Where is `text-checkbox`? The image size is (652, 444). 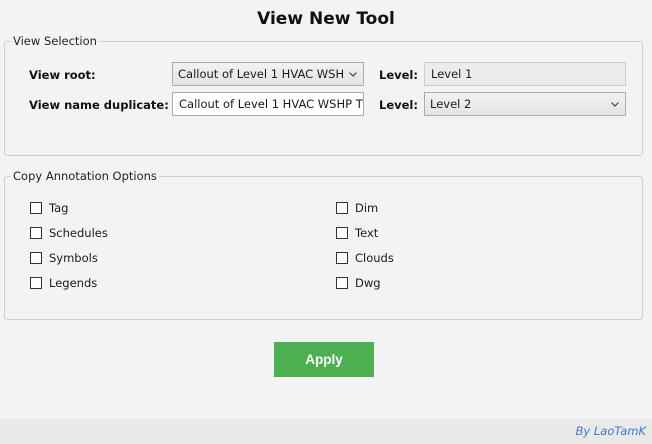
text-checkbox is located at coordinates (342, 233).